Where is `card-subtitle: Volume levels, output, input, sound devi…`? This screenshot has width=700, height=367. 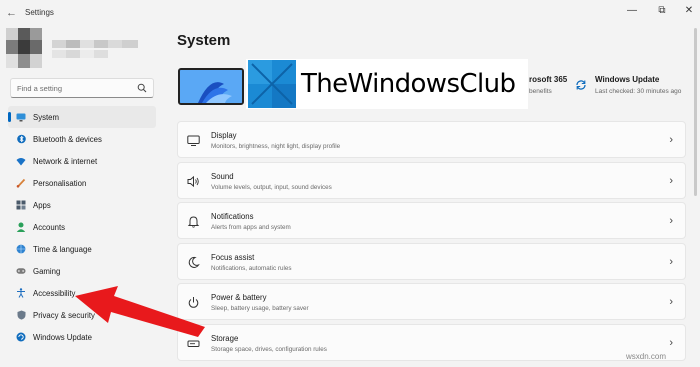
card-subtitle: Volume levels, output, input, sound devi… is located at coordinates (271, 187).